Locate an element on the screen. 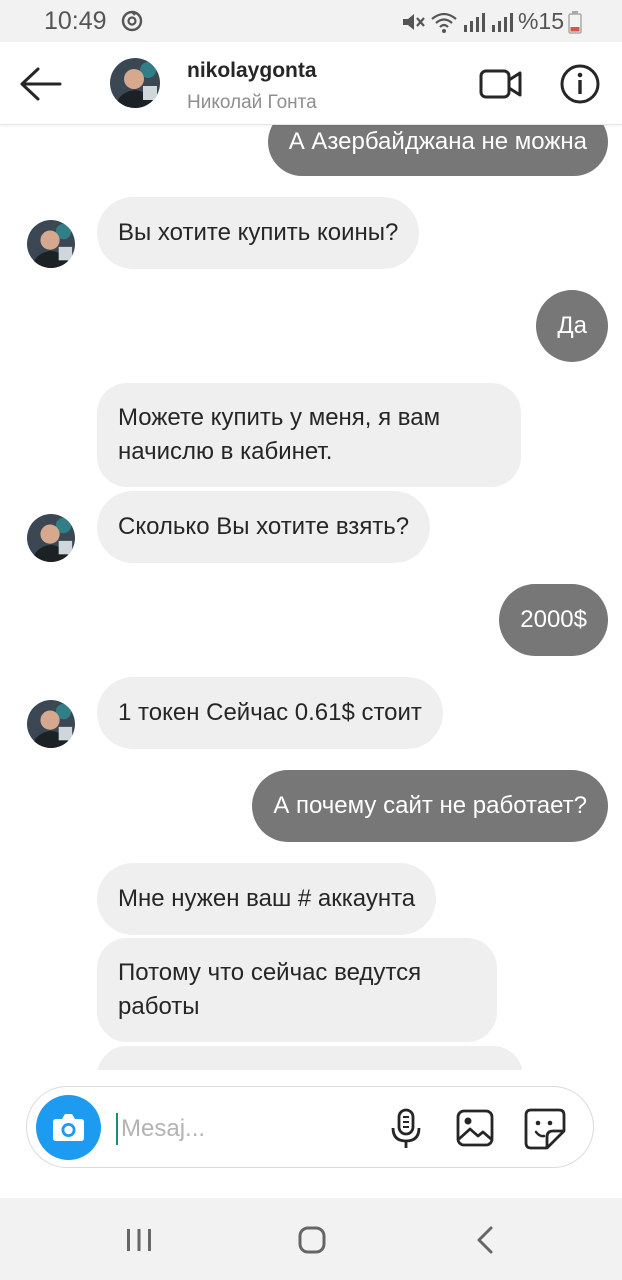 The width and height of the screenshot is (622, 1280). gallery-button is located at coordinates (475, 1128).